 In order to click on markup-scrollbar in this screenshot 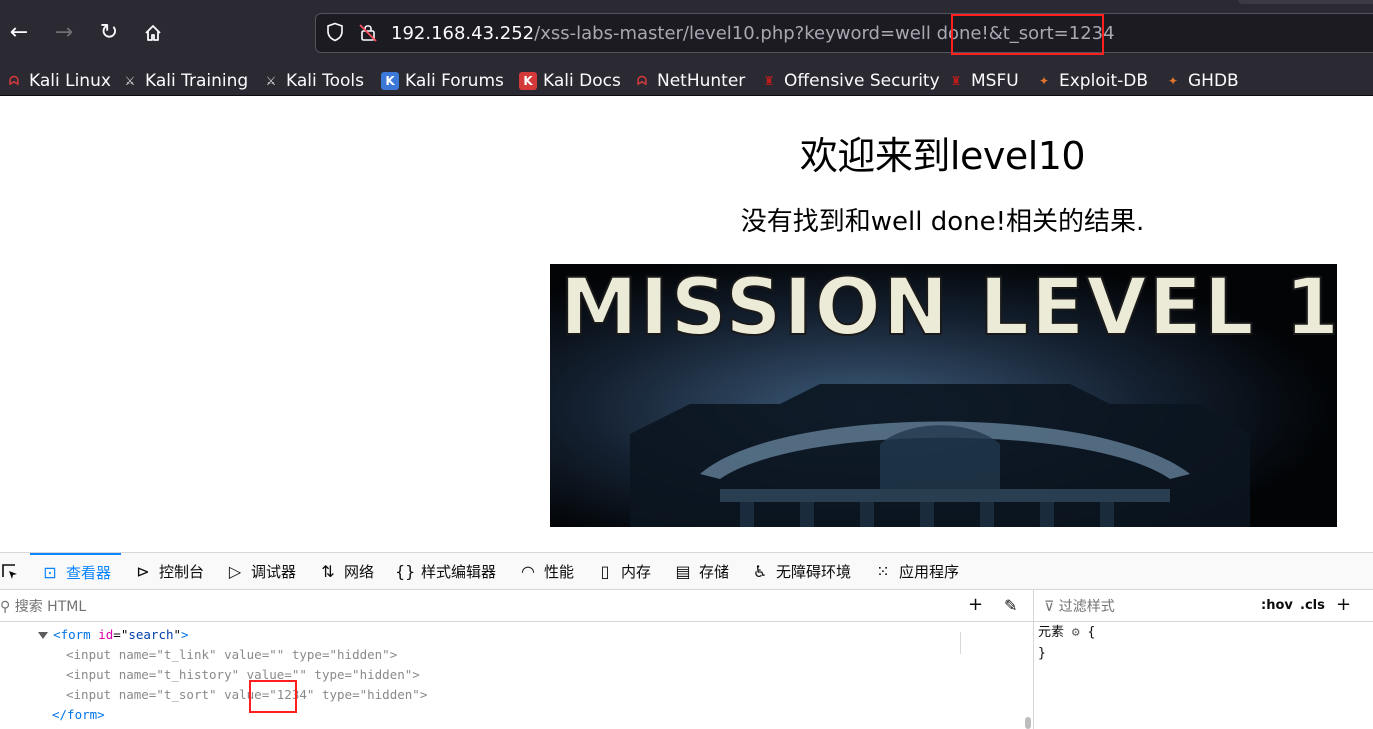, I will do `click(1028, 723)`.